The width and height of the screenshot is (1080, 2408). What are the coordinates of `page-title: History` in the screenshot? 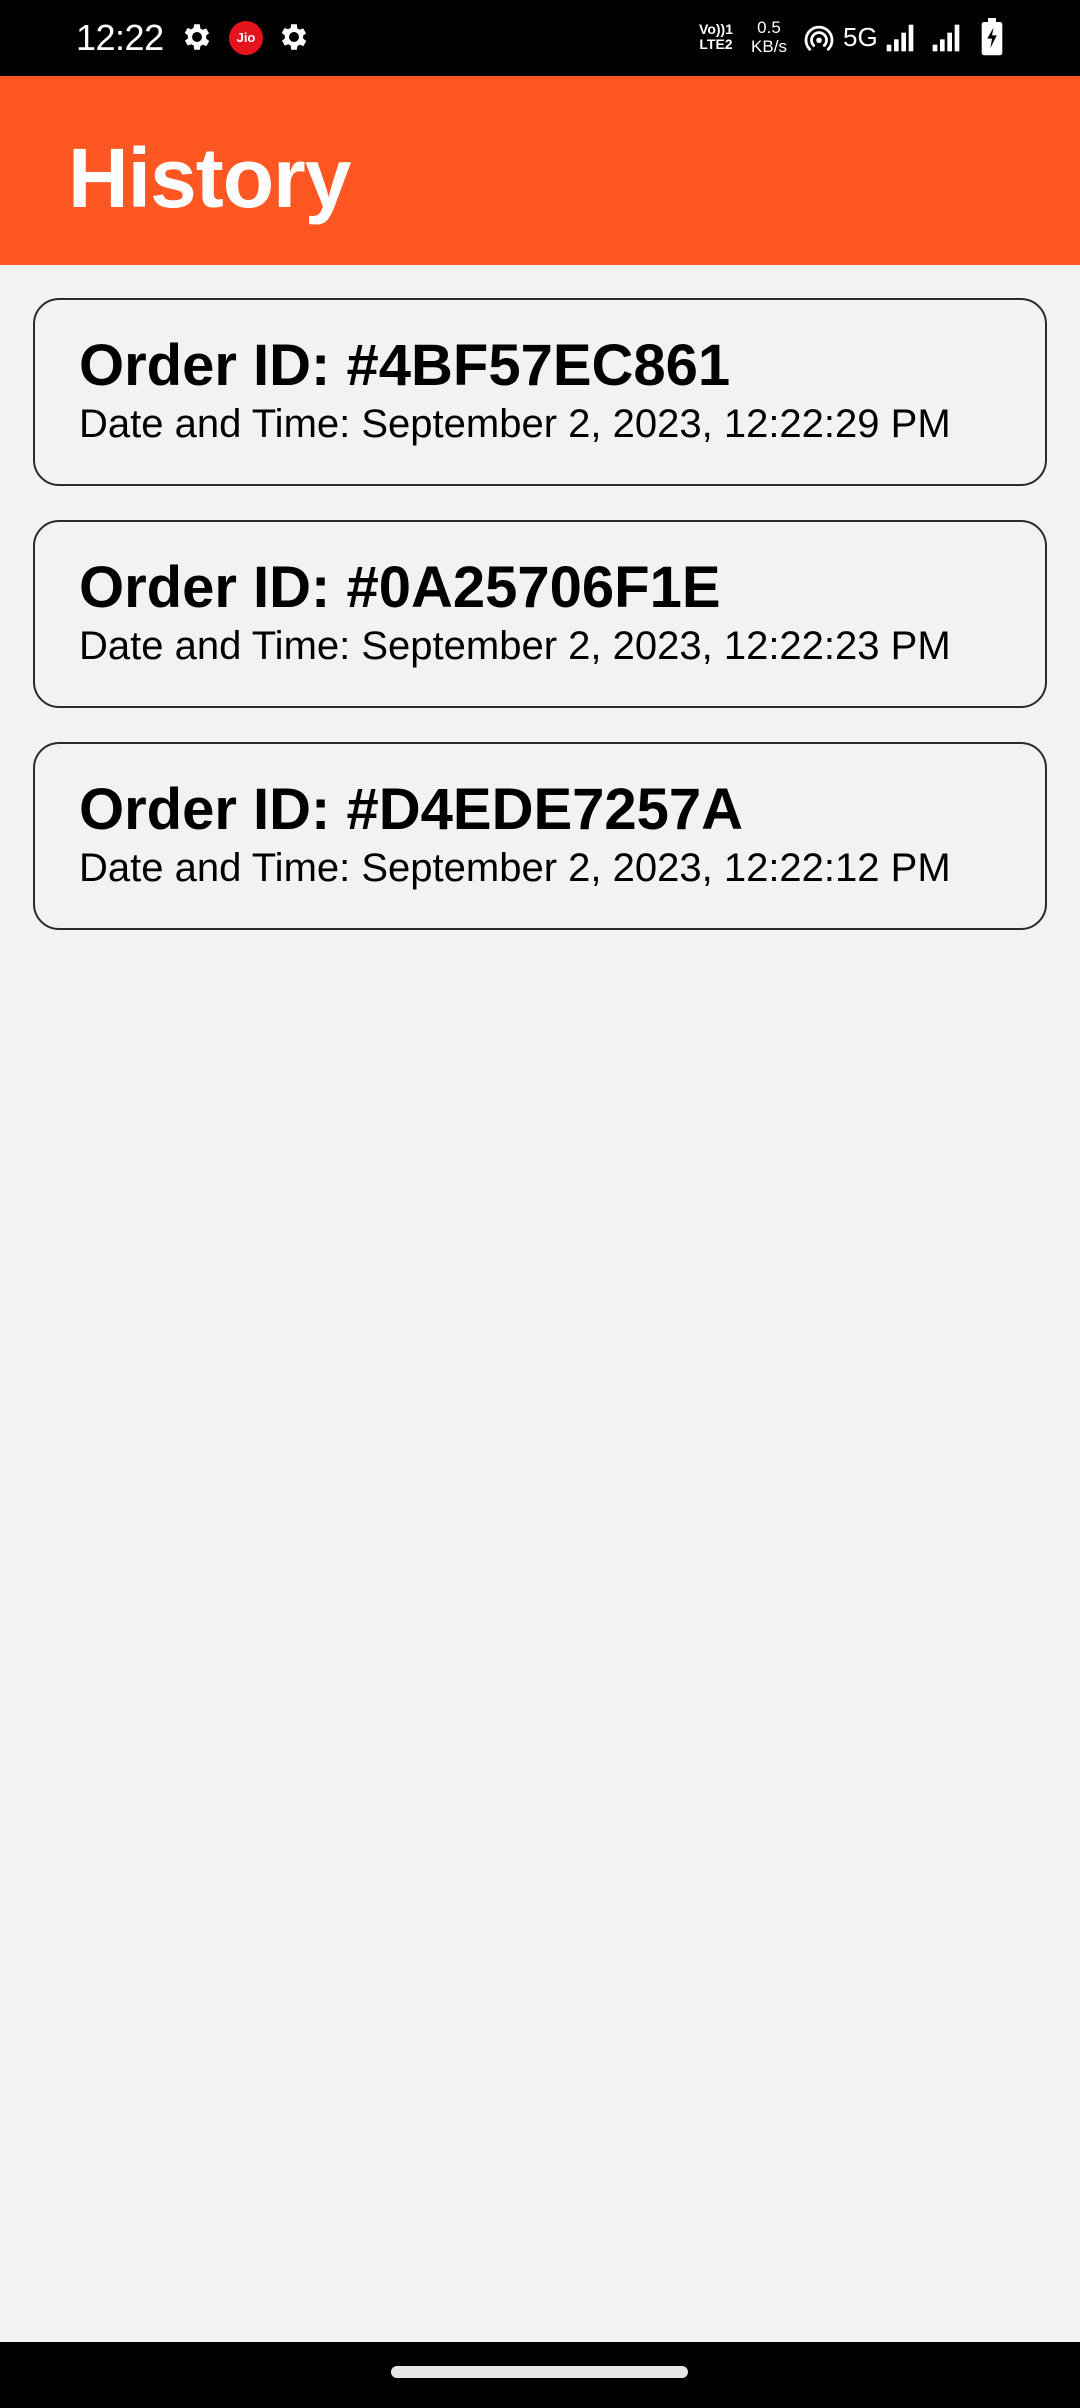 It's located at (209, 178).